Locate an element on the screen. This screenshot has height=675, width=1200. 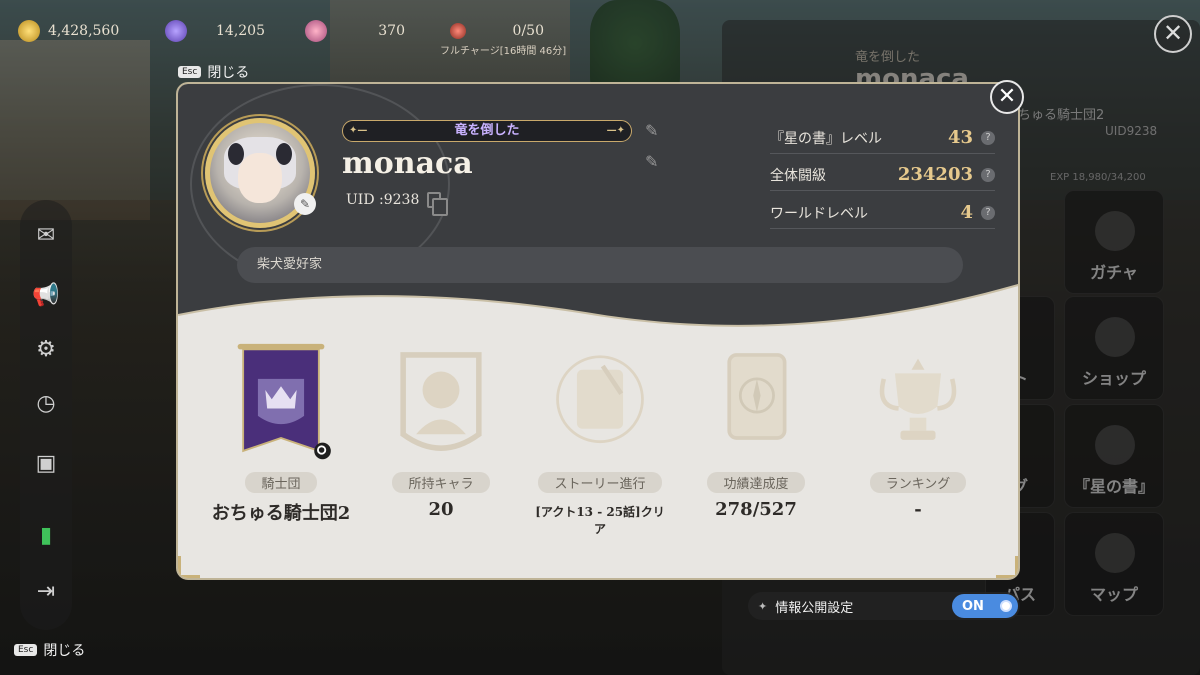
scroll-quill-icon is located at coordinates (600, 399).